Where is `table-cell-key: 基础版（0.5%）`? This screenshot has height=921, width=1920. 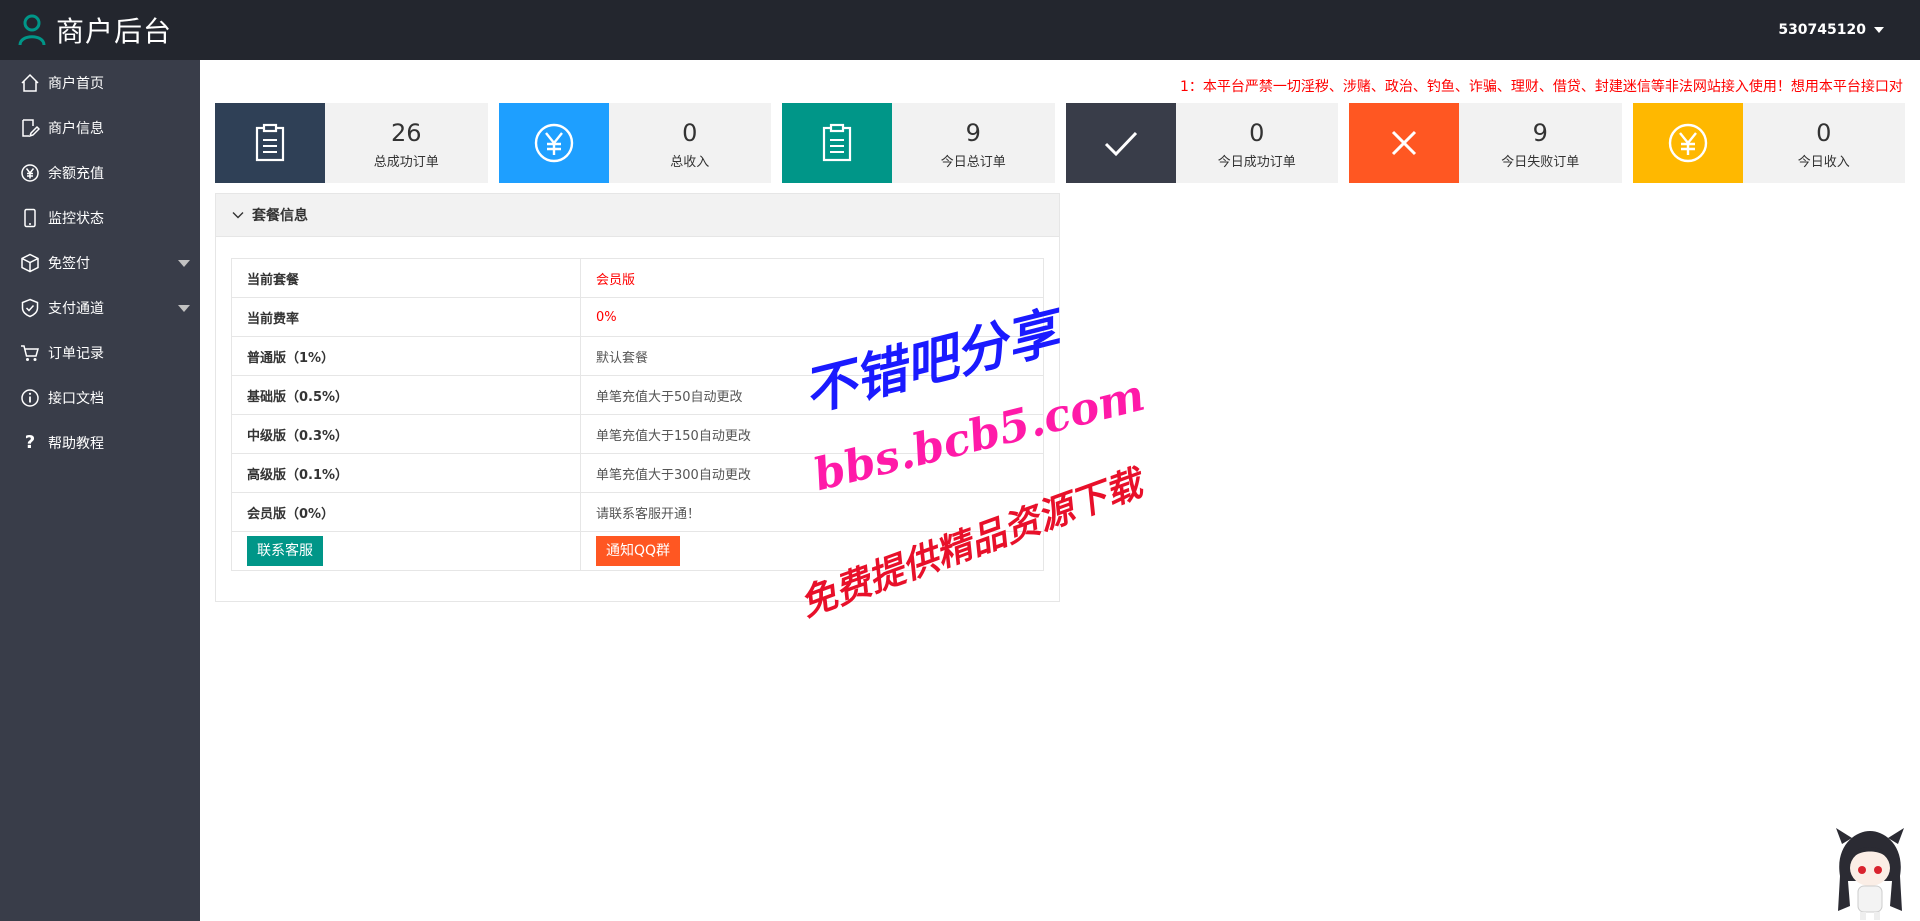
table-cell-key: 基础版（0.5%） is located at coordinates (406, 395).